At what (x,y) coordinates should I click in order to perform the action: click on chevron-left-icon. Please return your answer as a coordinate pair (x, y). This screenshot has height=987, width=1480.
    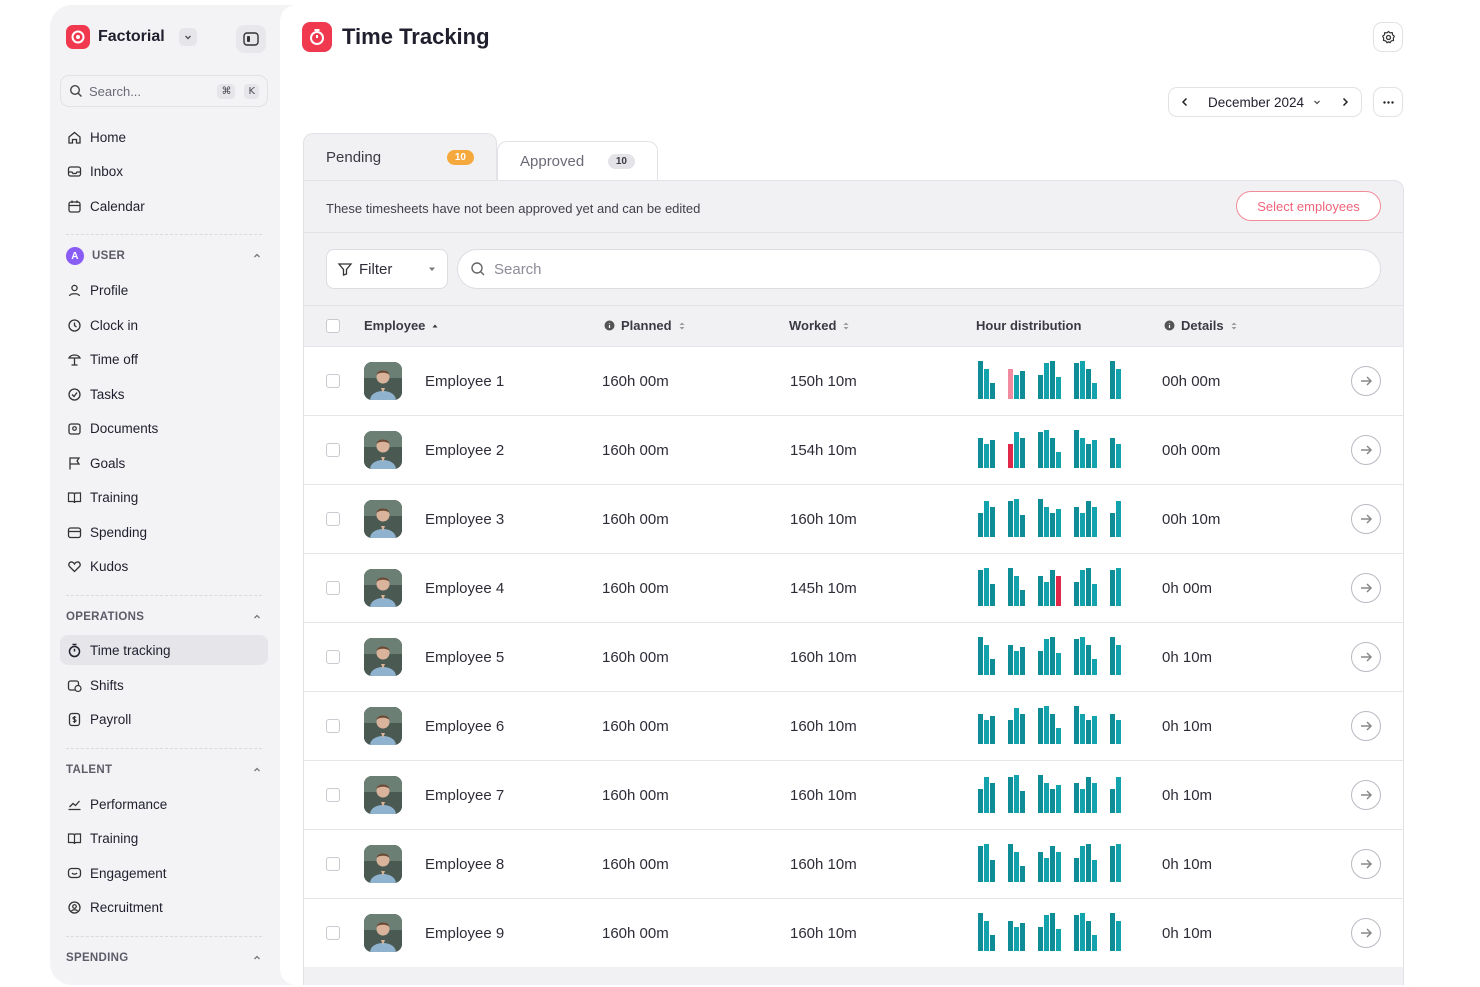
    Looking at the image, I should click on (1185, 102).